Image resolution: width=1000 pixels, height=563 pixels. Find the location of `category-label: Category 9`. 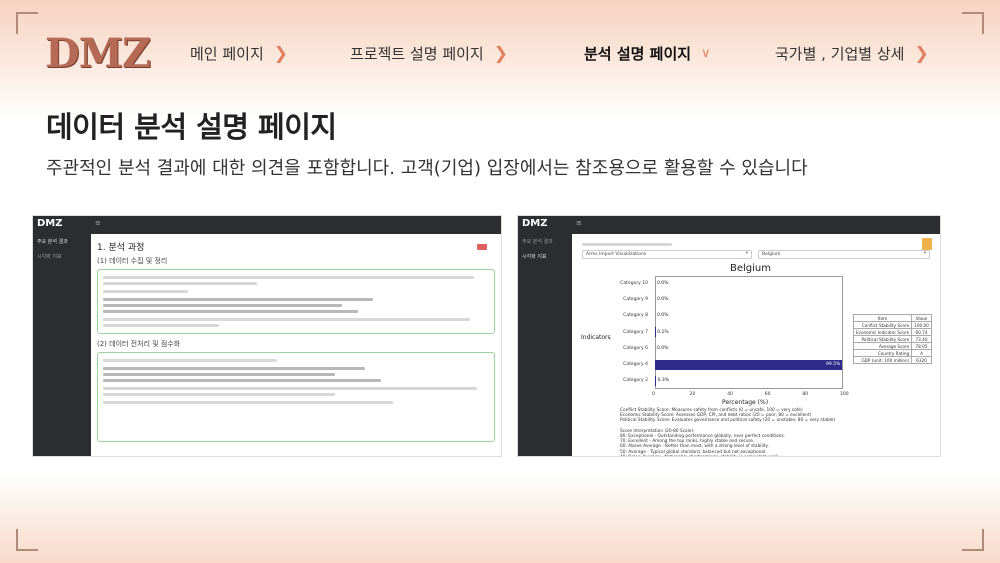

category-label: Category 9 is located at coordinates (635, 300).